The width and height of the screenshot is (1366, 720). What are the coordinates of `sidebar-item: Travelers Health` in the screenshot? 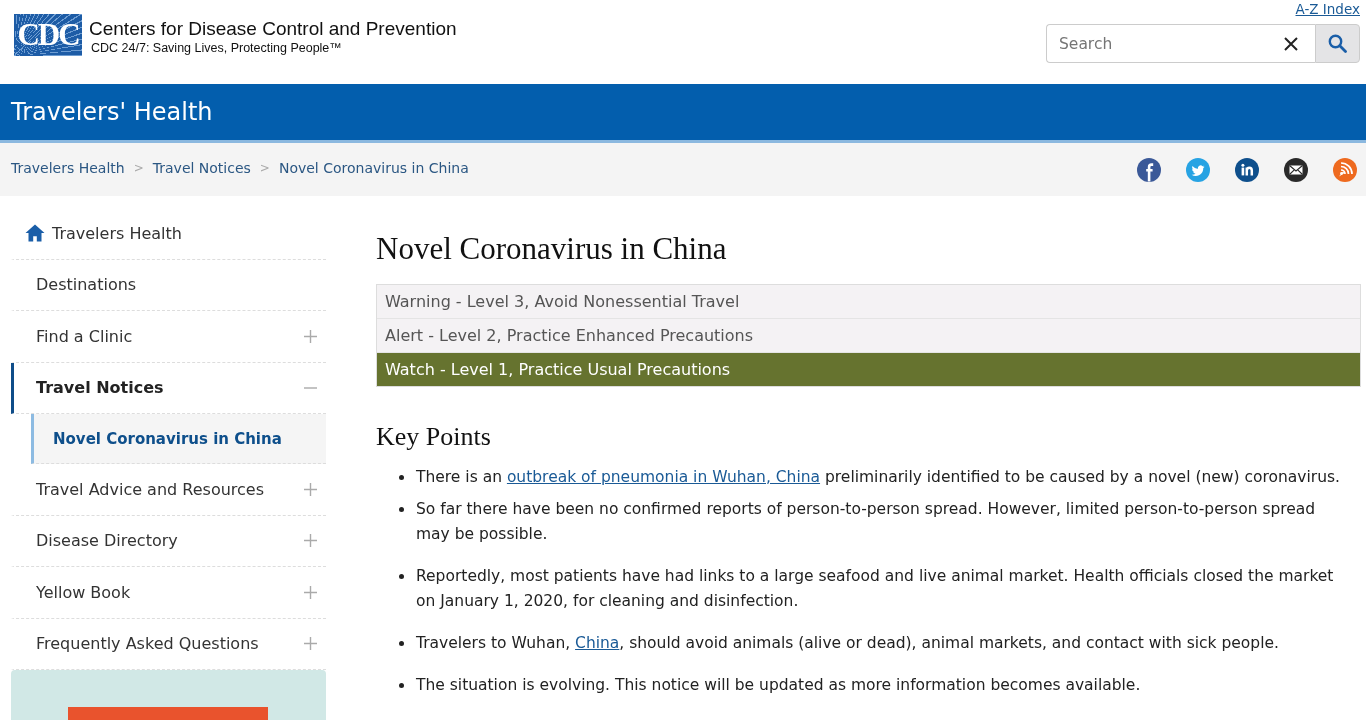 It's located at (168, 234).